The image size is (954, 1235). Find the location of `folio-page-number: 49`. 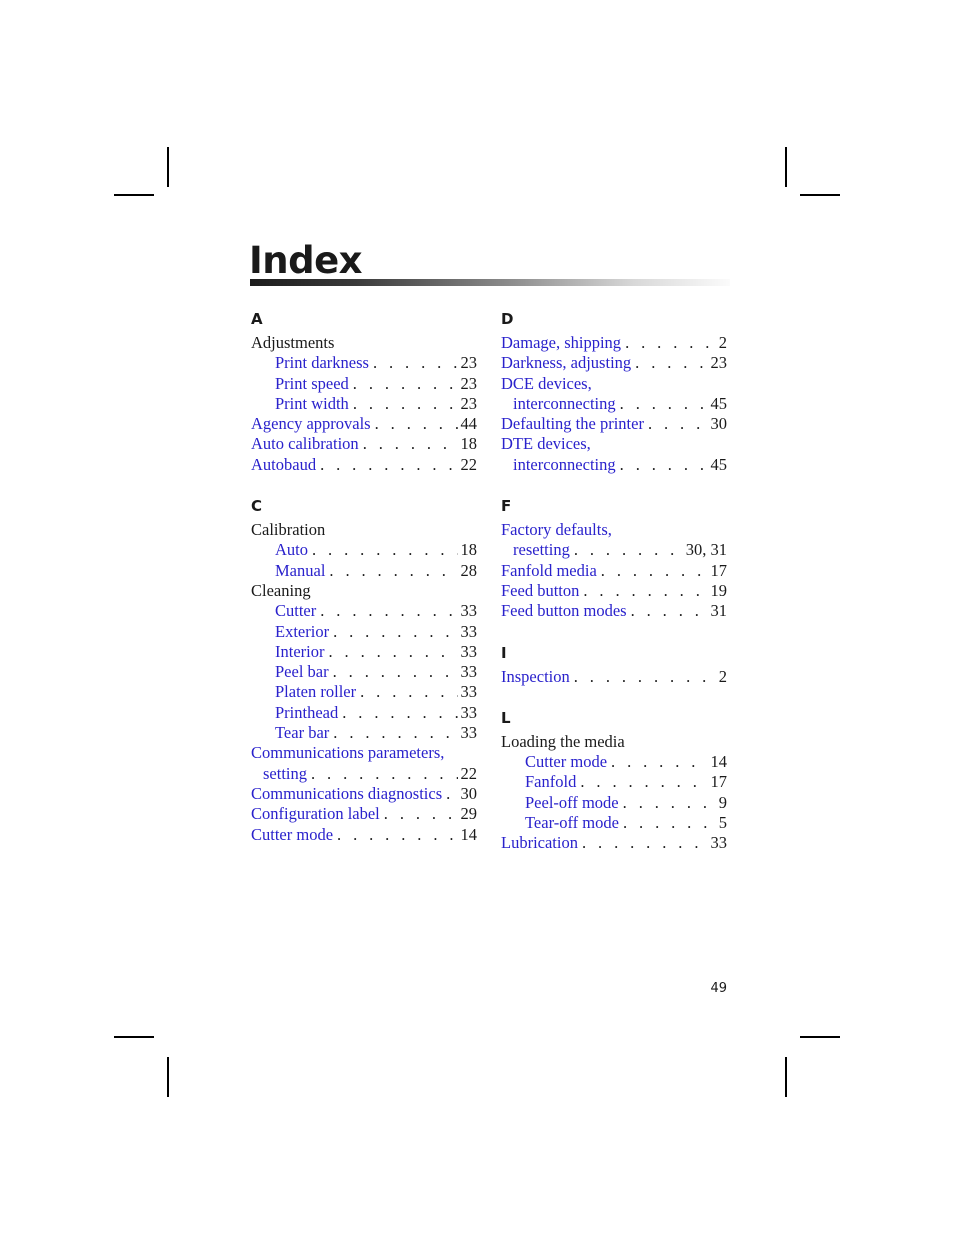

folio-page-number: 49 is located at coordinates (718, 988).